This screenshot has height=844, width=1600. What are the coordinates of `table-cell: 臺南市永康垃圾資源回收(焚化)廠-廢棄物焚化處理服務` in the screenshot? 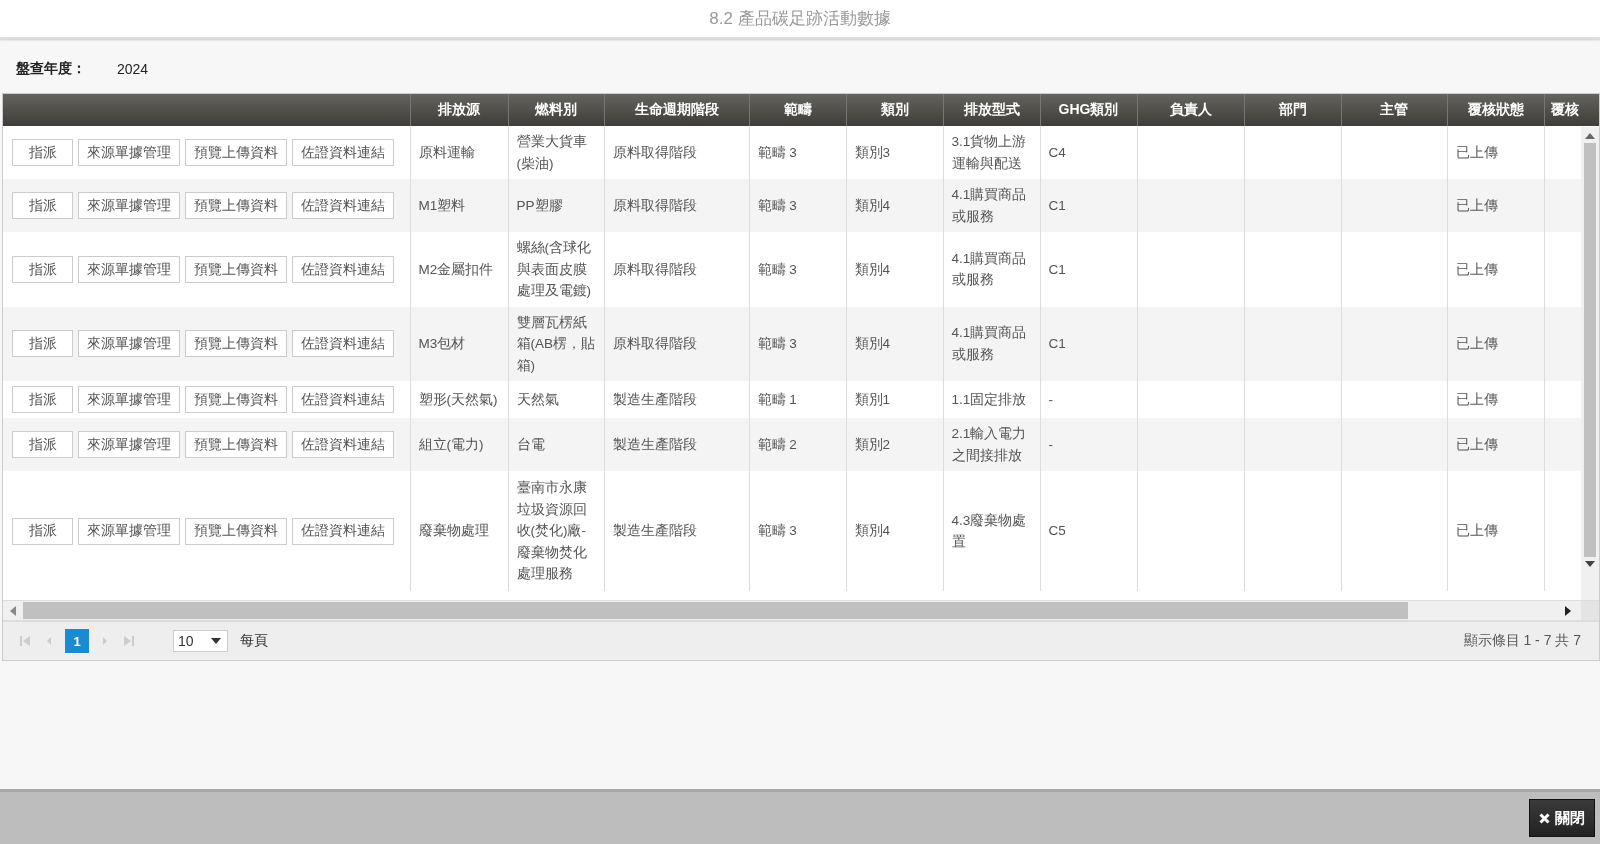 It's located at (556, 531).